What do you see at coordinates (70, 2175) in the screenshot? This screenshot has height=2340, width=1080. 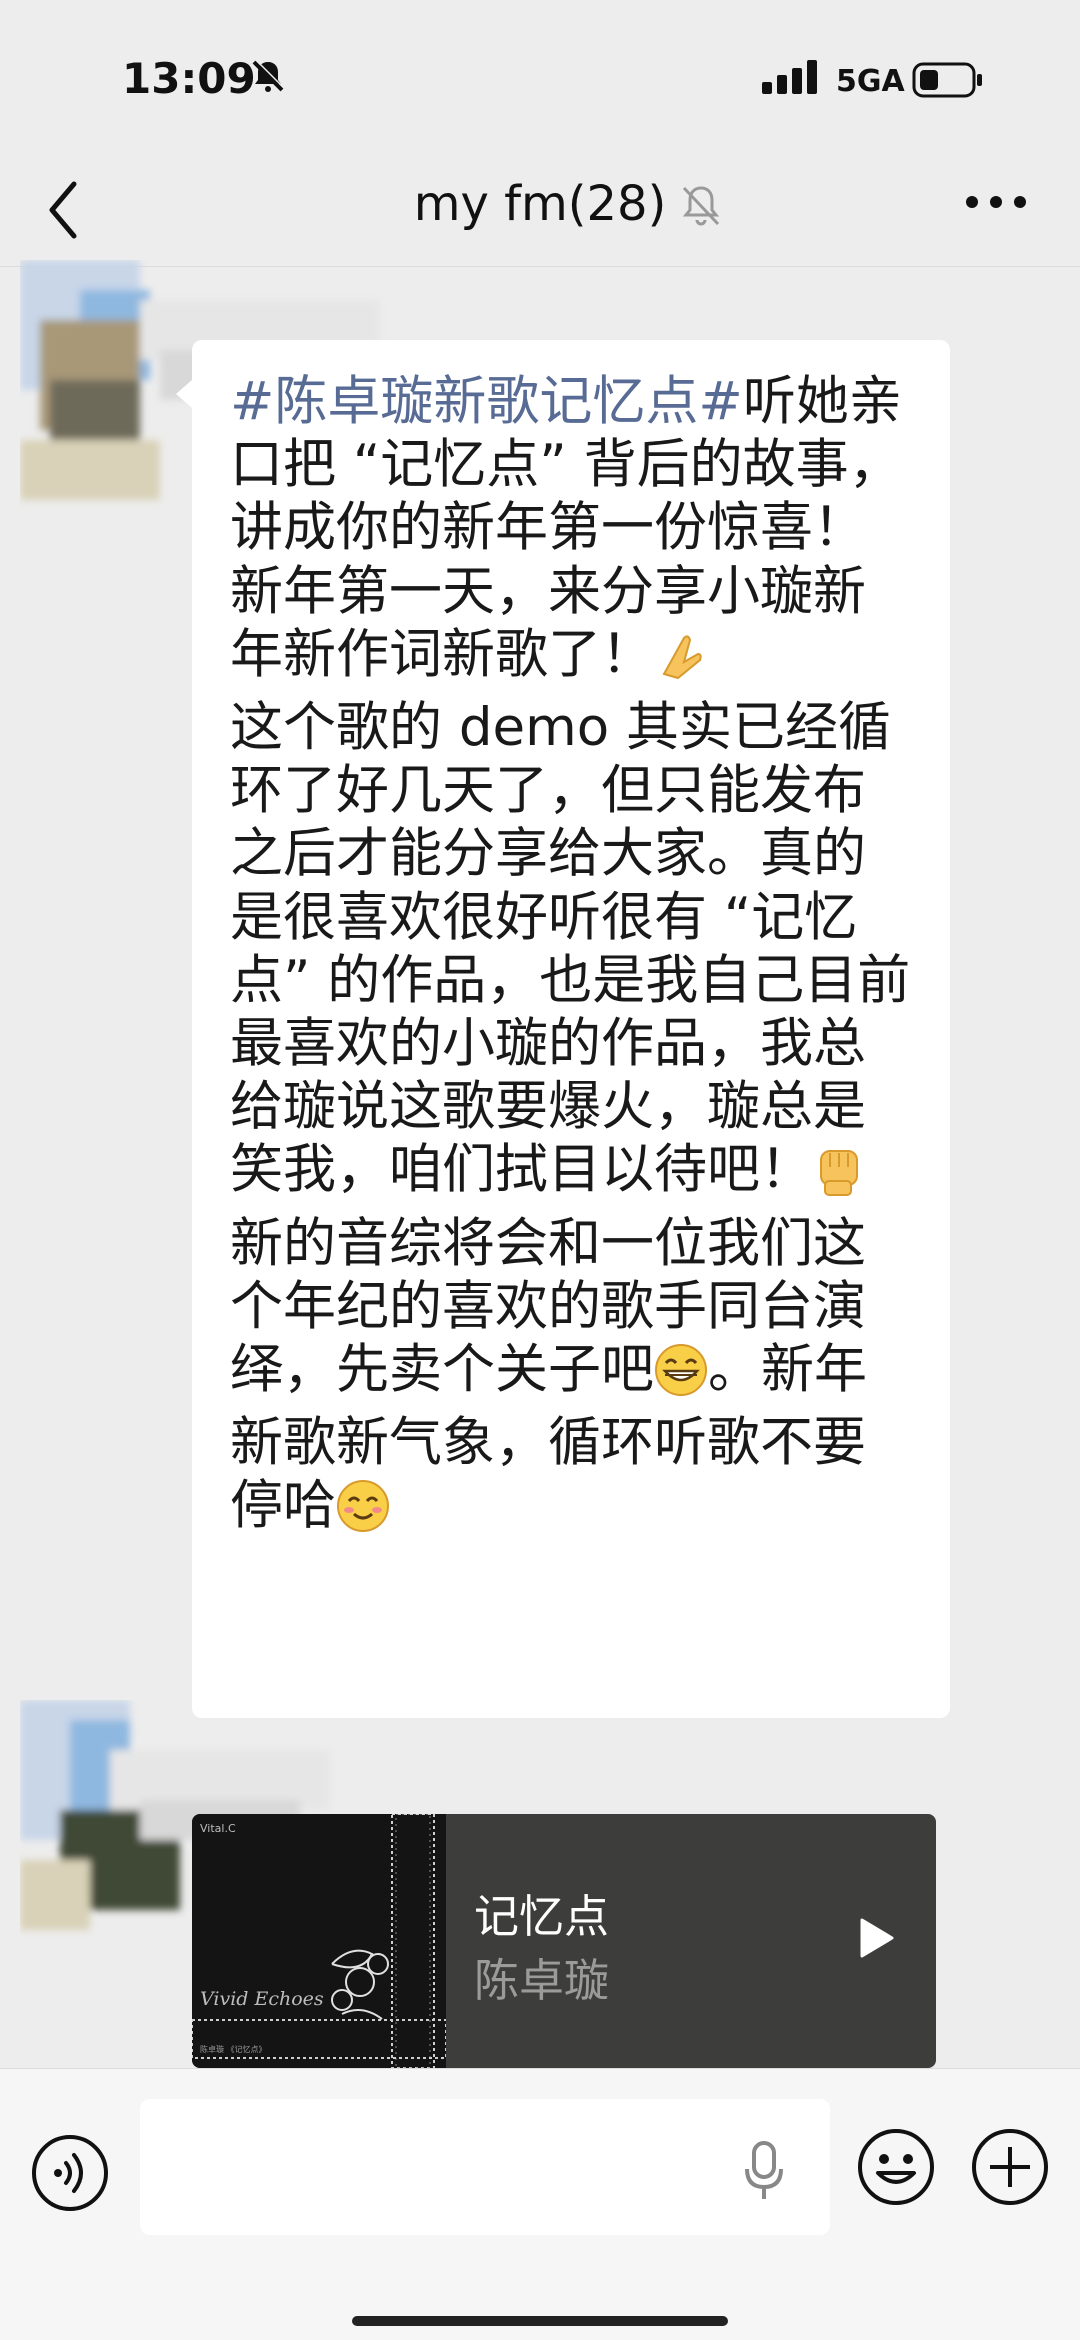 I see `voice-icon` at bounding box center [70, 2175].